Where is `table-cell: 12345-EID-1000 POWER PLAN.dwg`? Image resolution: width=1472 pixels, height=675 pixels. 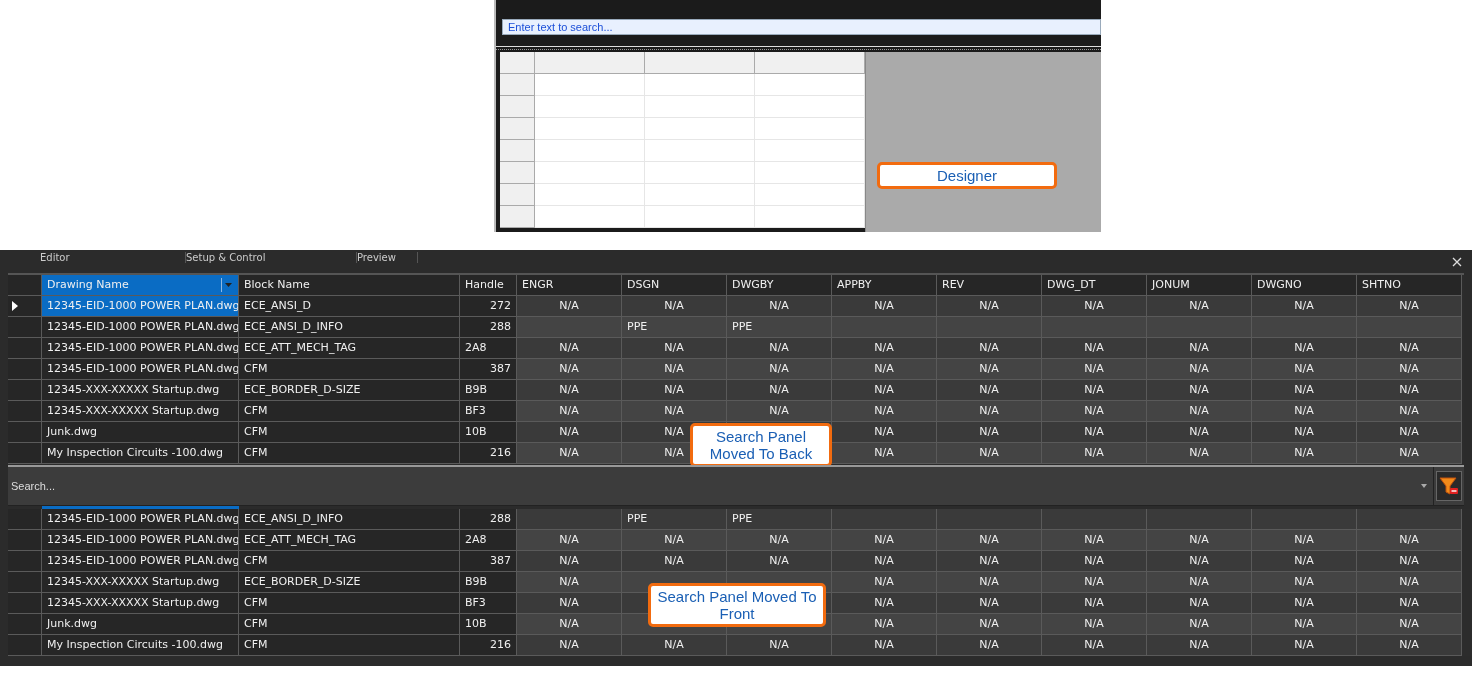
table-cell: 12345-EID-1000 POWER PLAN.dwg is located at coordinates (140, 306).